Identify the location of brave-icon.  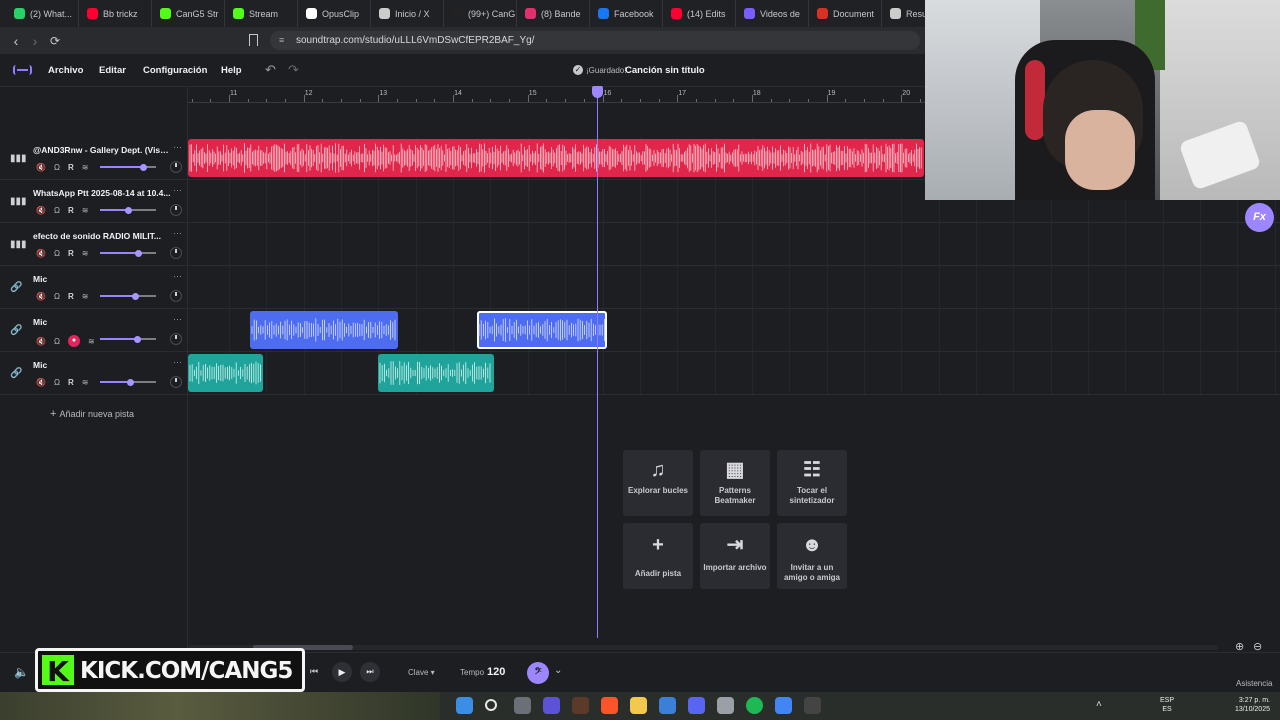
(609, 705).